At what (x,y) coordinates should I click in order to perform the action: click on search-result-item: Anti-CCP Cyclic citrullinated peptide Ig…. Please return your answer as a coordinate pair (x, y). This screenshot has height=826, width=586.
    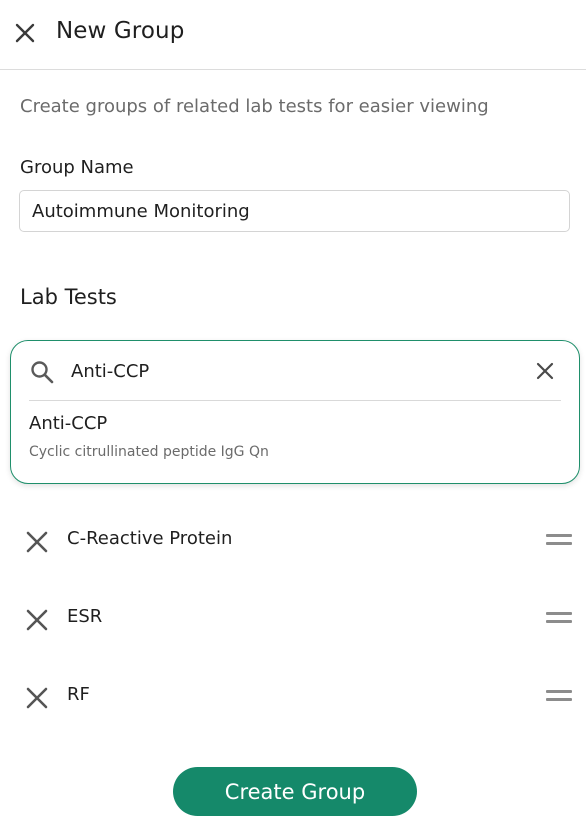
    Looking at the image, I should click on (294, 441).